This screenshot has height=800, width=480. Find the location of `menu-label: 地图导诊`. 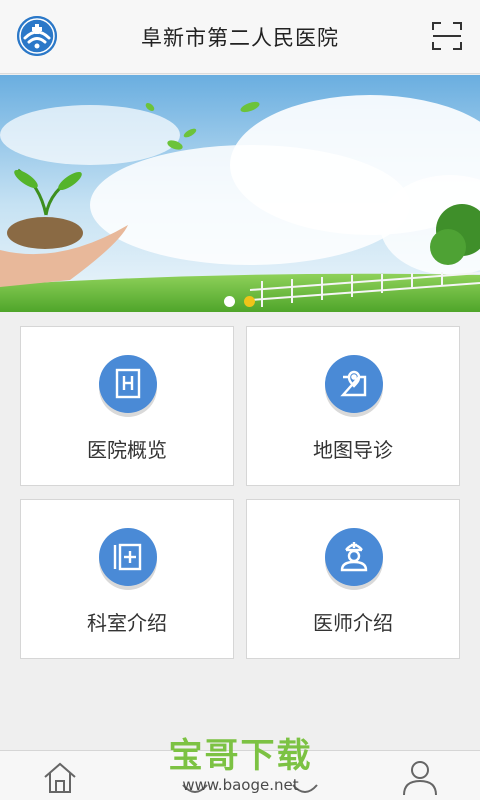

menu-label: 地图导诊 is located at coordinates (353, 450).